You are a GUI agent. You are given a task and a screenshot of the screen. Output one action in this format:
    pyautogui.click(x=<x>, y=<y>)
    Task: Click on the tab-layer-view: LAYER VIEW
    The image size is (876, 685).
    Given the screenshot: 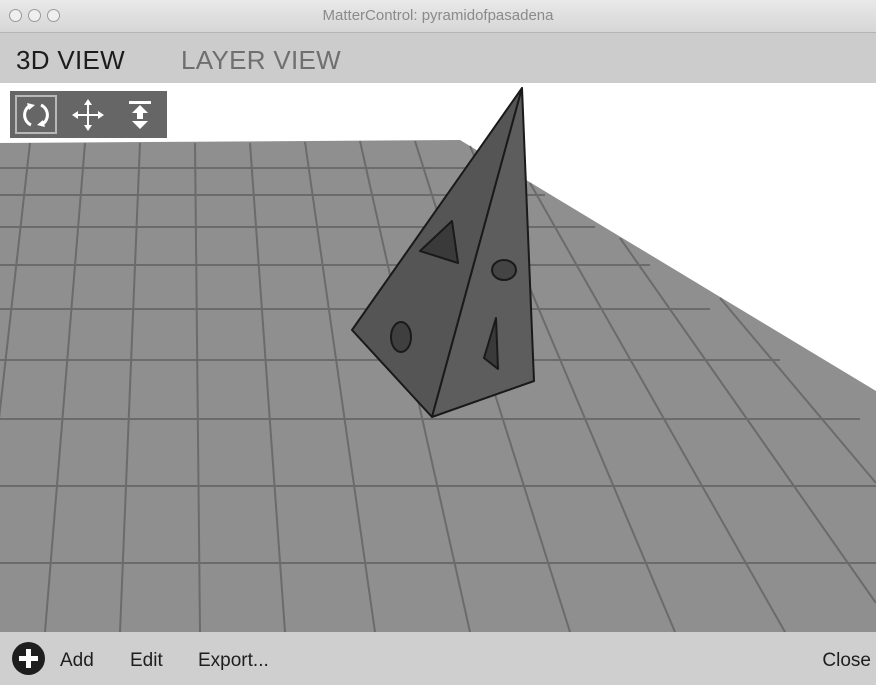 What is the action you would take?
    pyautogui.click(x=261, y=60)
    